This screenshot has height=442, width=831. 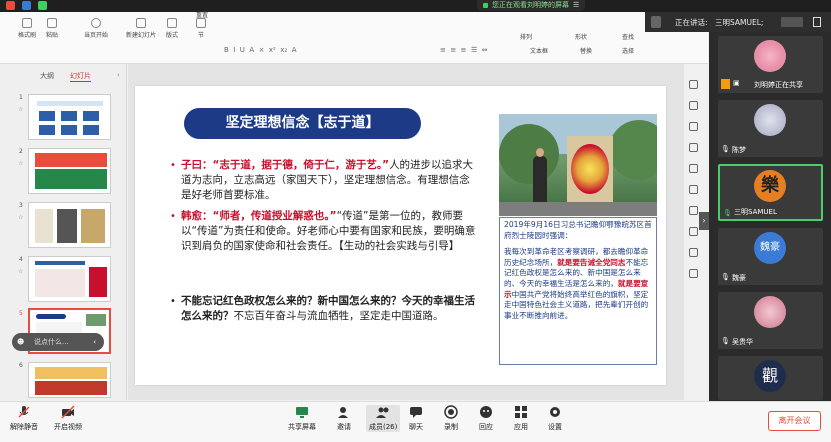 I want to click on invite-button: 邀请, so click(x=344, y=418).